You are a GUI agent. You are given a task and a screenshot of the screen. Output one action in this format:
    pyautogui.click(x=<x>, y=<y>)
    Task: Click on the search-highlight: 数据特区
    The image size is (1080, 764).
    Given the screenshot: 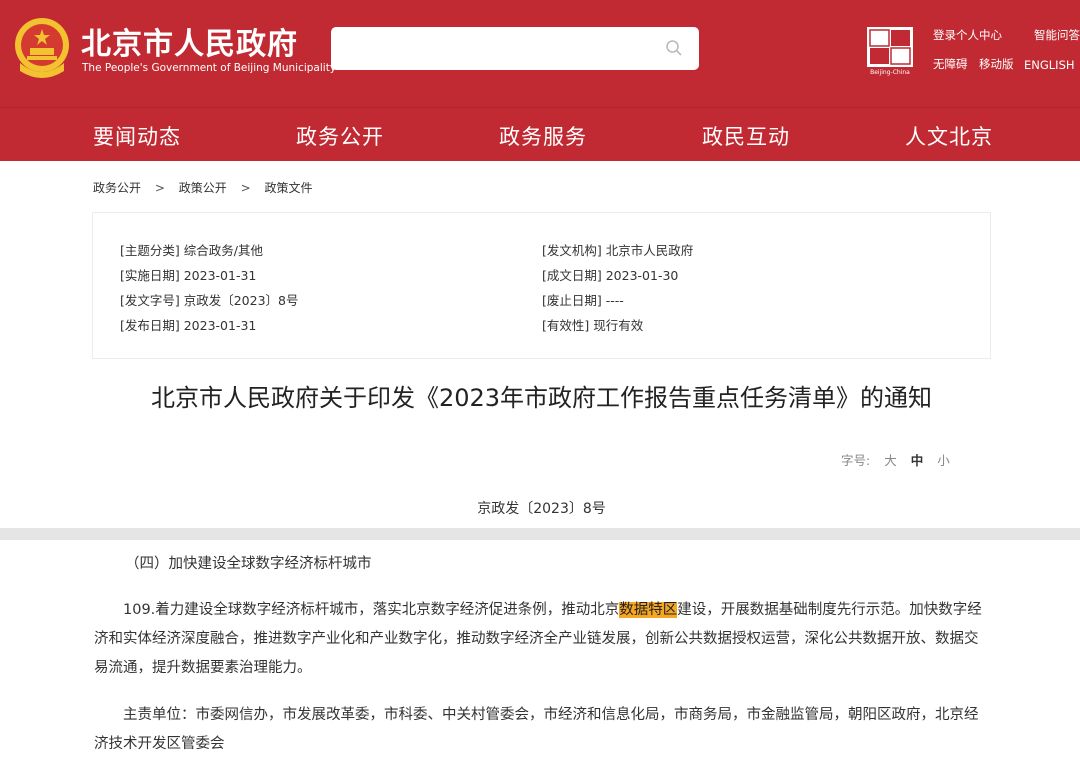 What is the action you would take?
    pyautogui.click(x=648, y=610)
    